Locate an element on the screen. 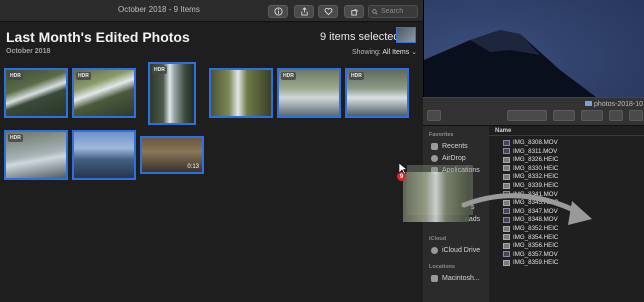 The height and width of the screenshot is (302, 644). heart-icon is located at coordinates (328, 12).